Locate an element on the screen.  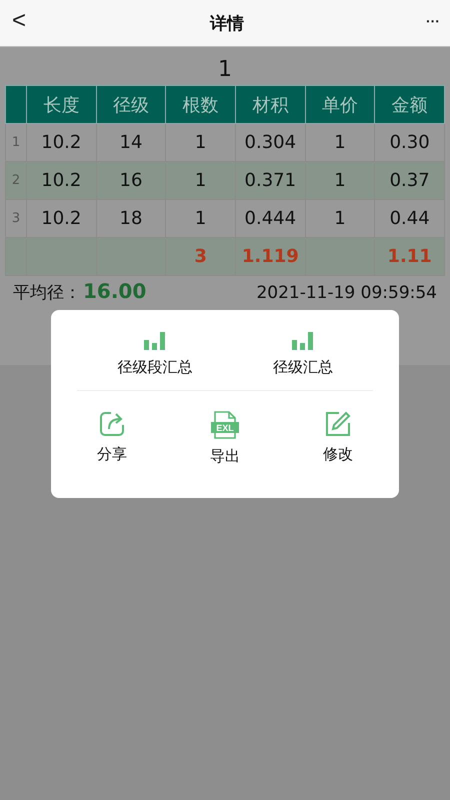
column-header: 材积 is located at coordinates (270, 105).